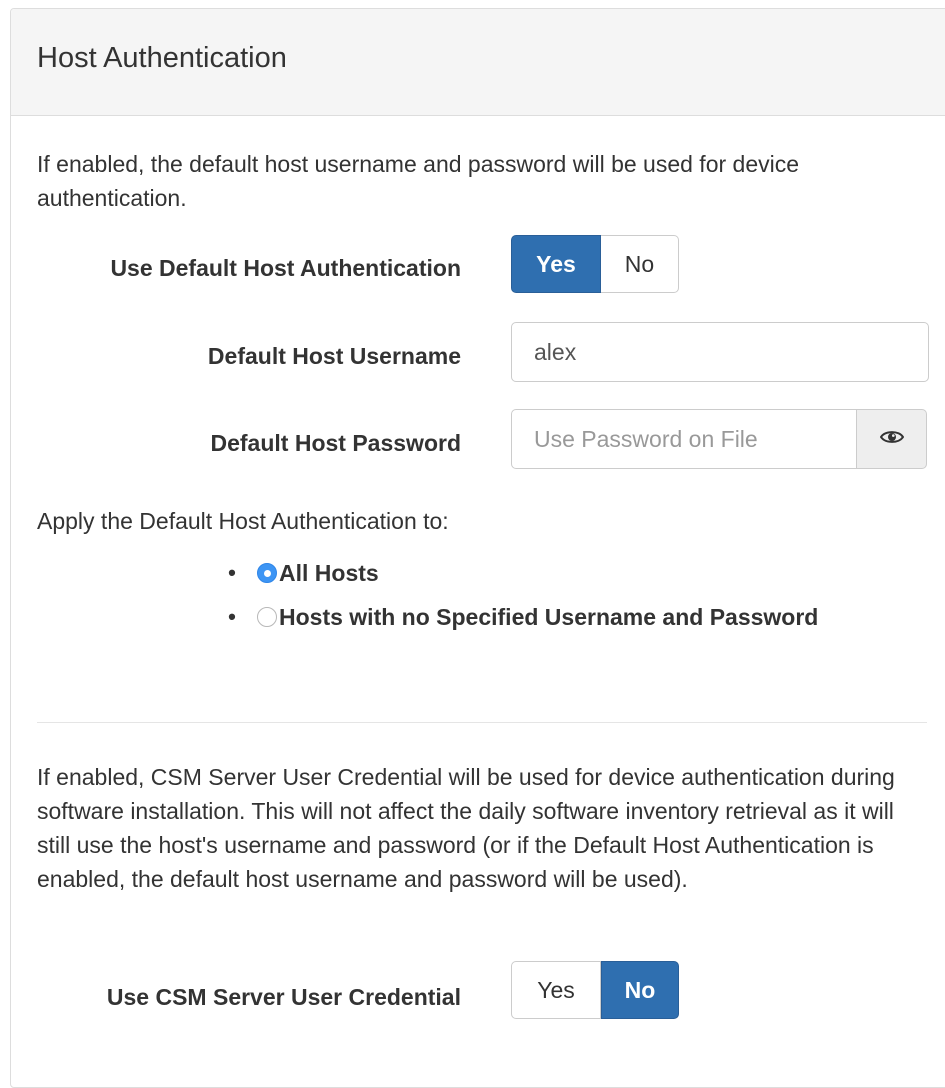  What do you see at coordinates (283, 997) in the screenshot?
I see `use-csm-credential-label: Use CSM Server User Credential` at bounding box center [283, 997].